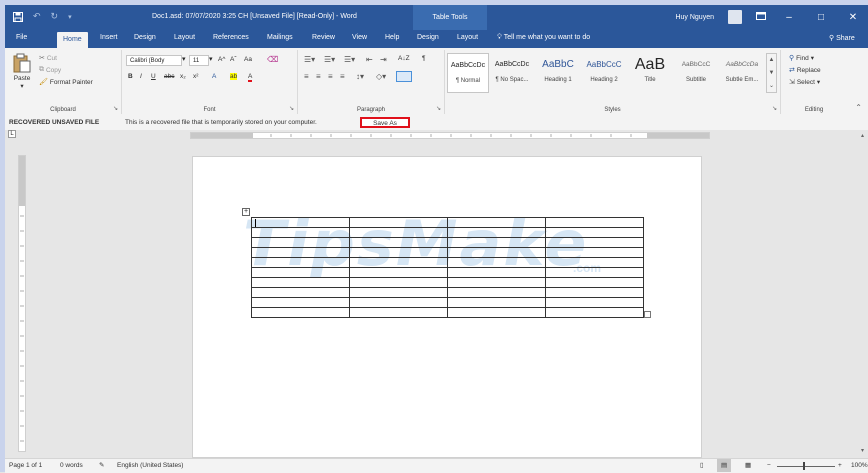 The width and height of the screenshot is (868, 473). Describe the element at coordinates (392, 37) in the screenshot. I see `tab-help: Help` at that location.